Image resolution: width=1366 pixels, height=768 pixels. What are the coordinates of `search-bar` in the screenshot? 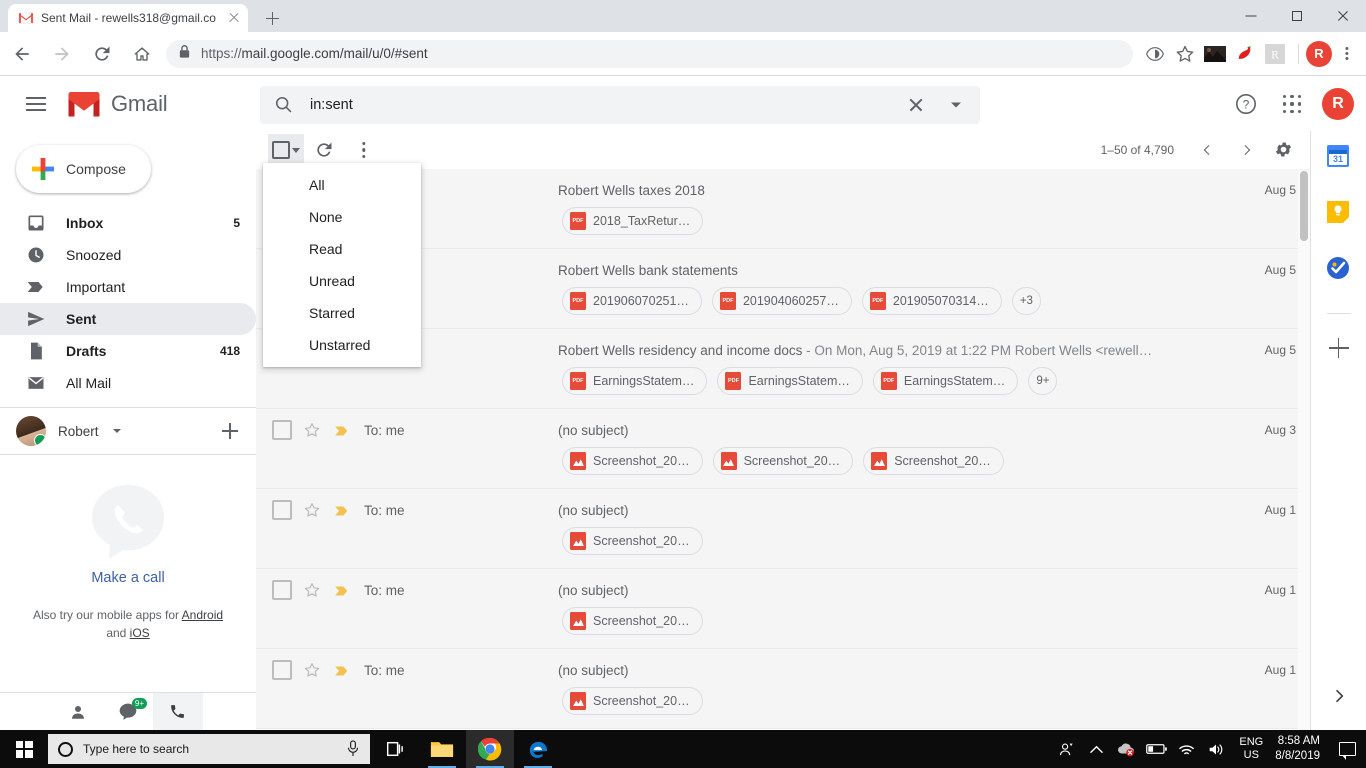 It's located at (620, 105).